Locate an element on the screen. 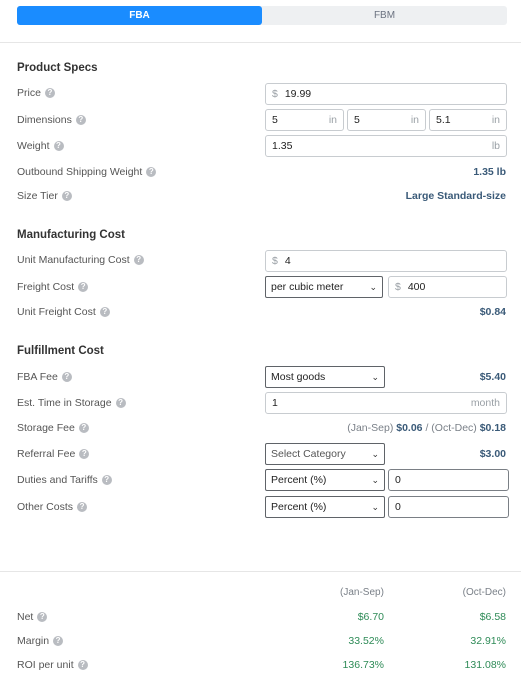  referral-category-select: Select Category ⌄ is located at coordinates (325, 454).